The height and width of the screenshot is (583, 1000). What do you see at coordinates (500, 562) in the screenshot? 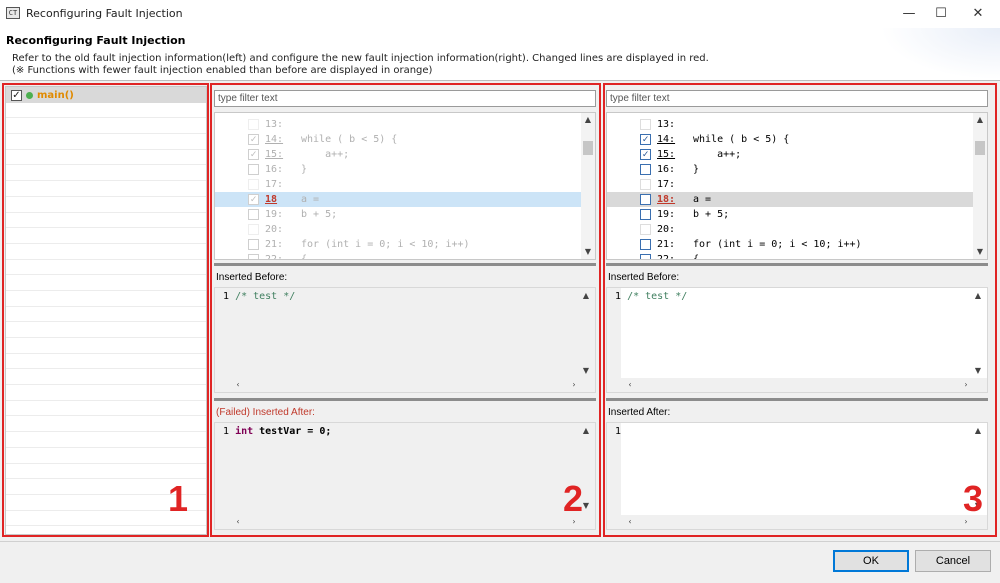
I see `dialog-footer: OK Cancel` at bounding box center [500, 562].